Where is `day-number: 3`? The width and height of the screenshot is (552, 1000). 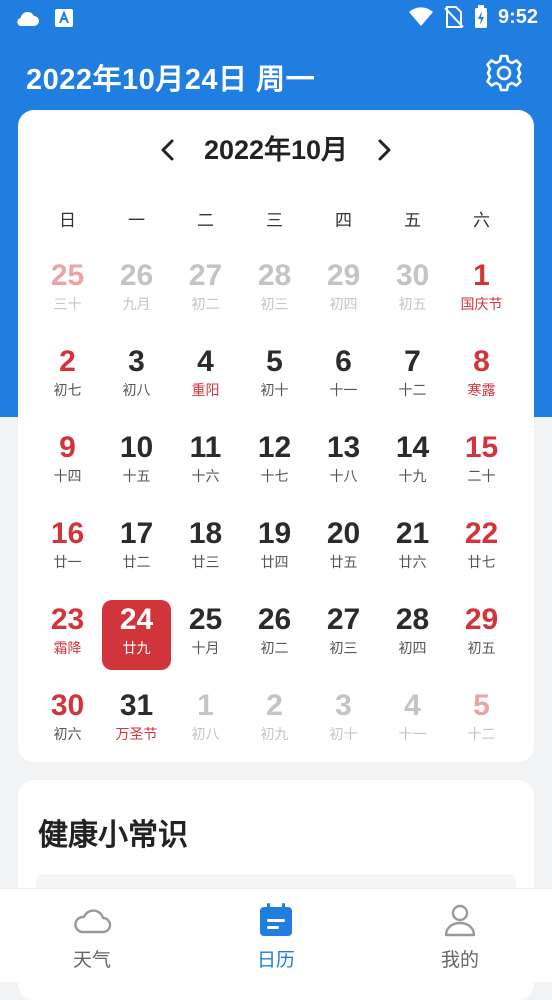 day-number: 3 is located at coordinates (136, 361).